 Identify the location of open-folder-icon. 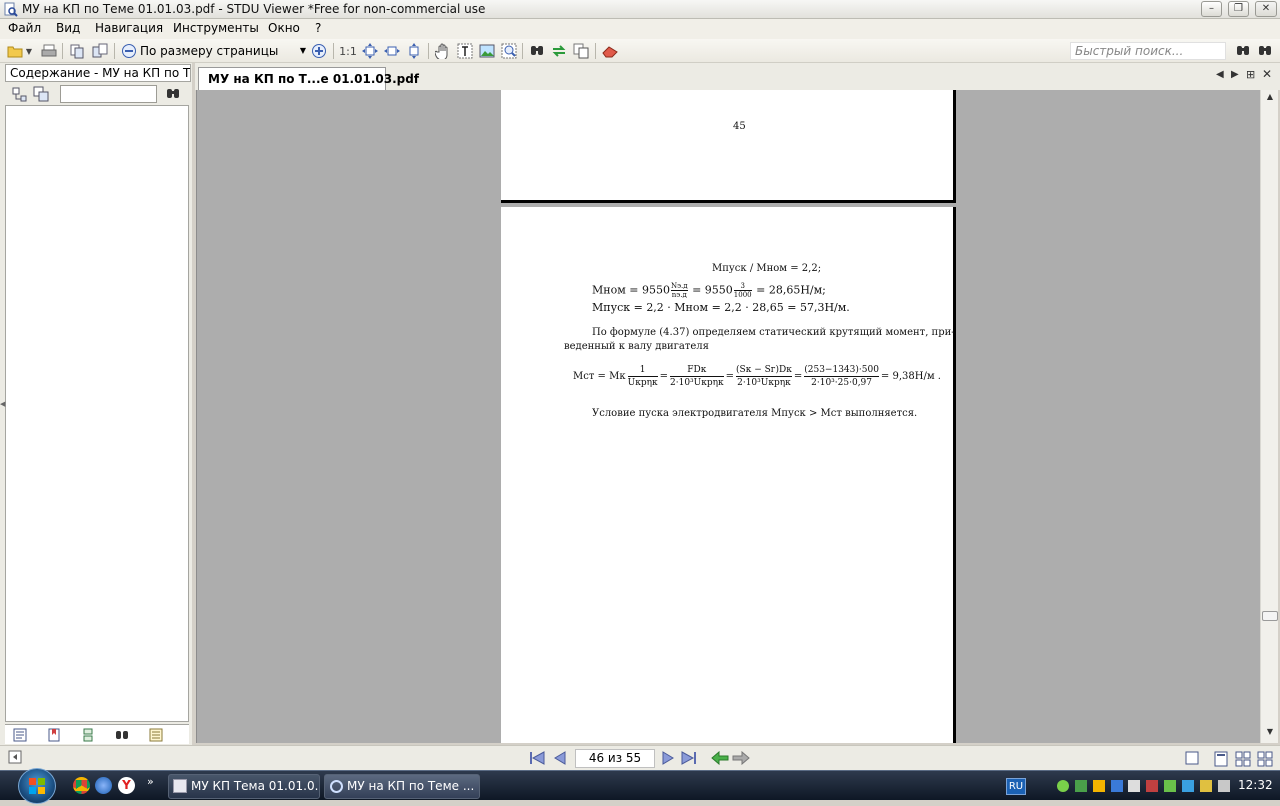
(15, 51).